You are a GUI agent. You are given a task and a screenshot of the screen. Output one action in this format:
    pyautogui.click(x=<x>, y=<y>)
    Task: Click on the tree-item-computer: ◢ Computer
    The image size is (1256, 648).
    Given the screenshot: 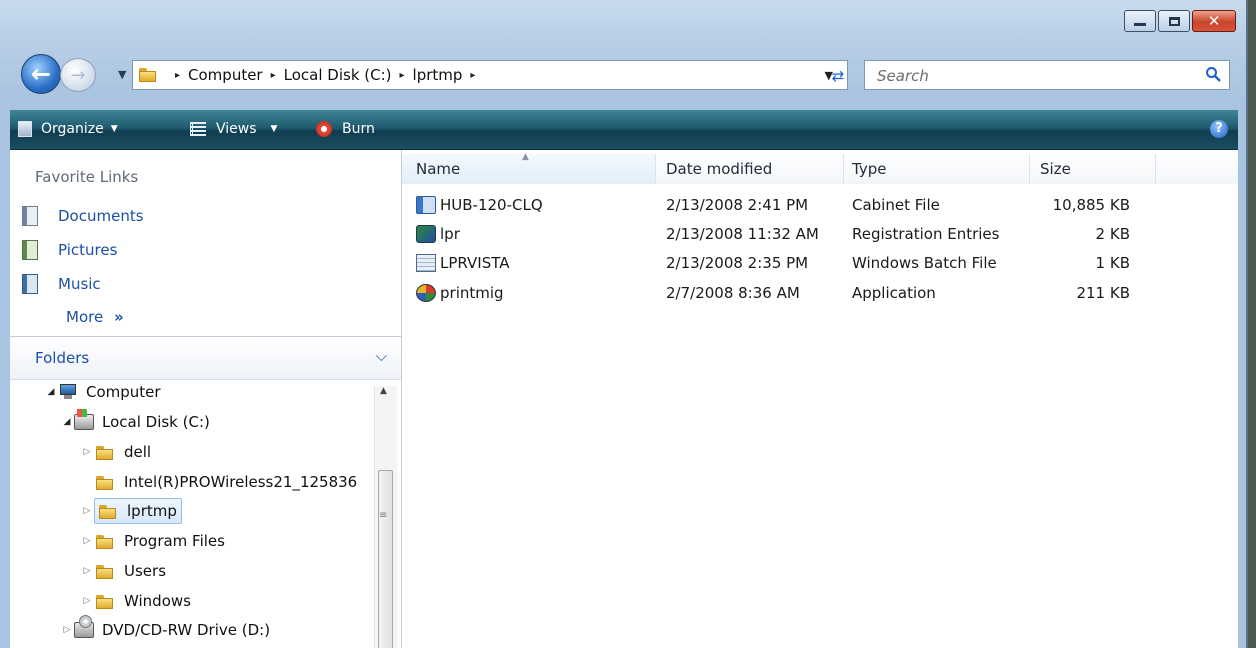 What is the action you would take?
    pyautogui.click(x=102, y=392)
    